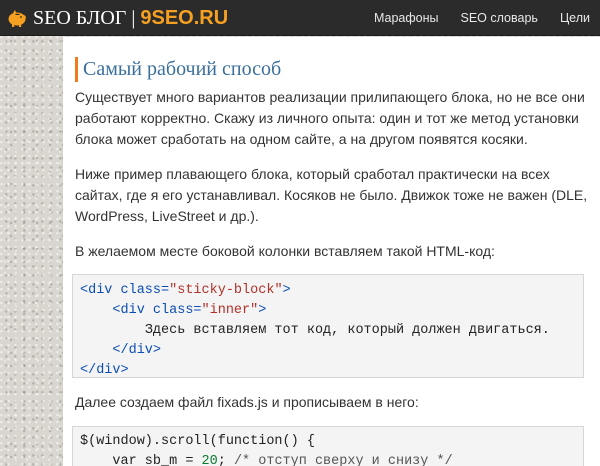 This screenshot has width=600, height=466. I want to click on code-line: $(window).scroll(function() {, so click(197, 441).